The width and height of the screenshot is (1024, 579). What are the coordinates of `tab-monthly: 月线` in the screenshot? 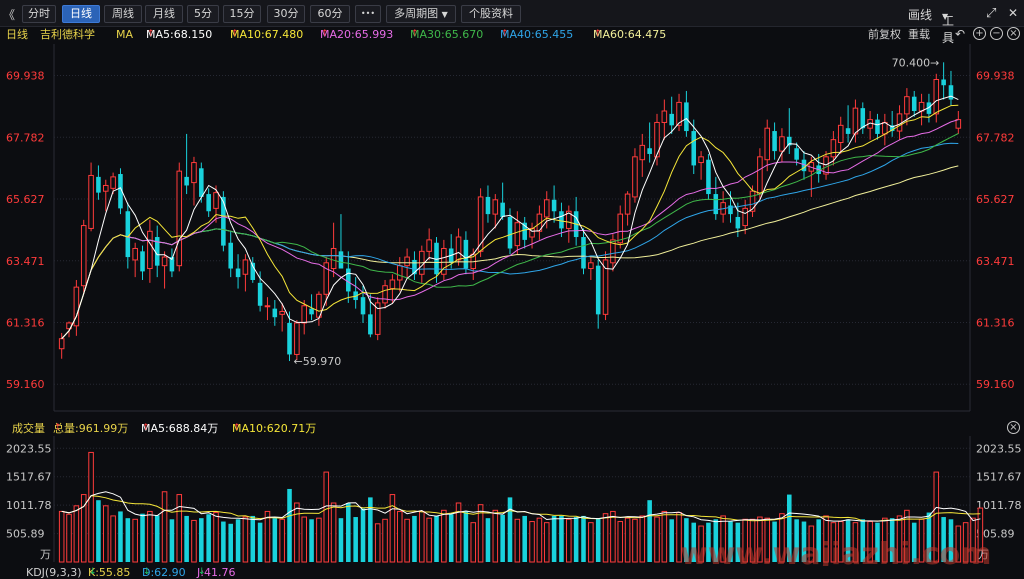 It's located at (164, 14).